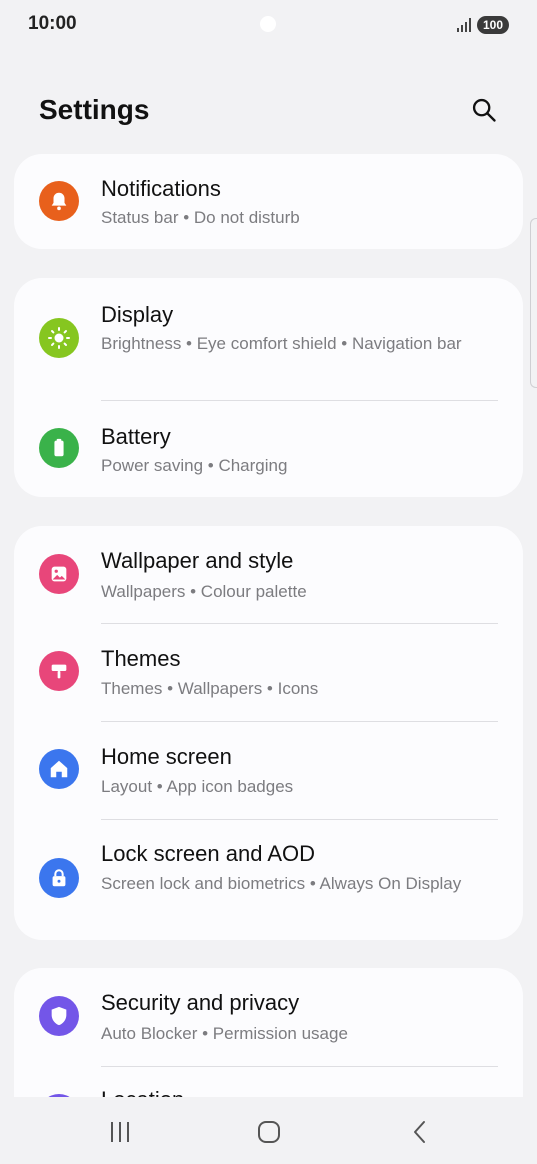 This screenshot has height=1164, width=537. I want to click on camera-cutout, so click(268, 24).